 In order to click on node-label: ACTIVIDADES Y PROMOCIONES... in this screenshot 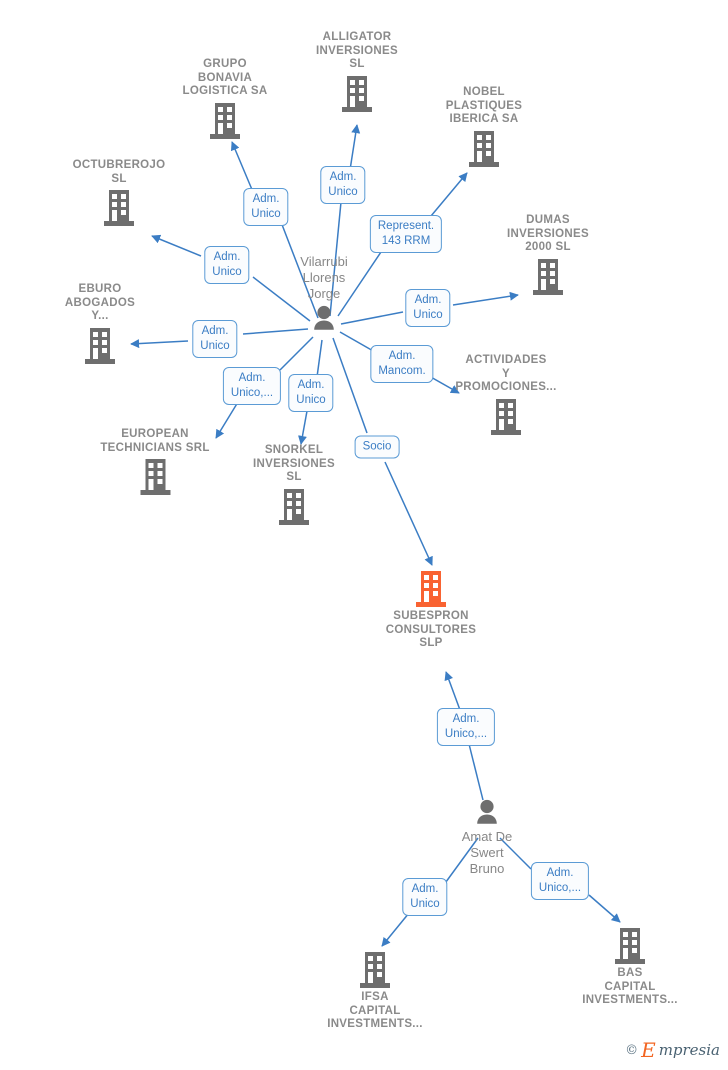, I will do `click(506, 373)`.